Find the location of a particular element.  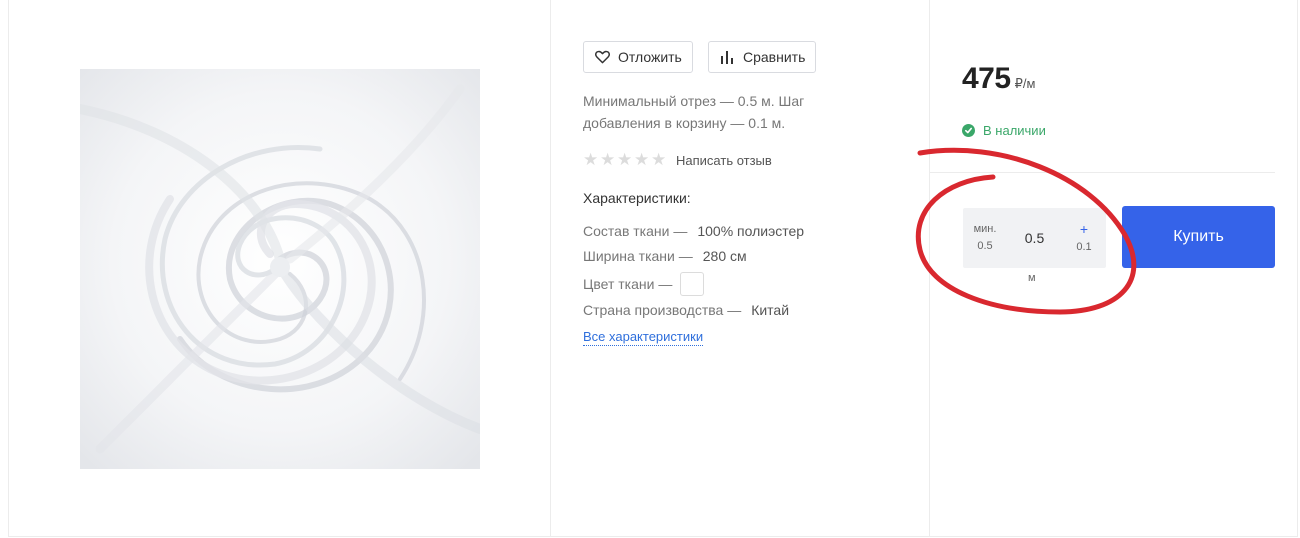

spec-width: Ширина ткани — 280 см is located at coordinates (665, 256).